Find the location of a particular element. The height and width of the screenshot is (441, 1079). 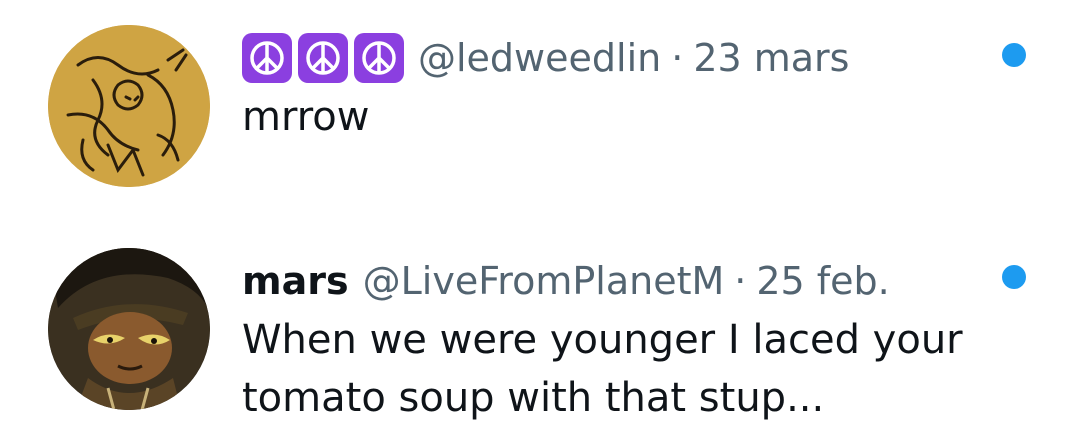

user-handle: @ledweedlin is located at coordinates (539, 58).